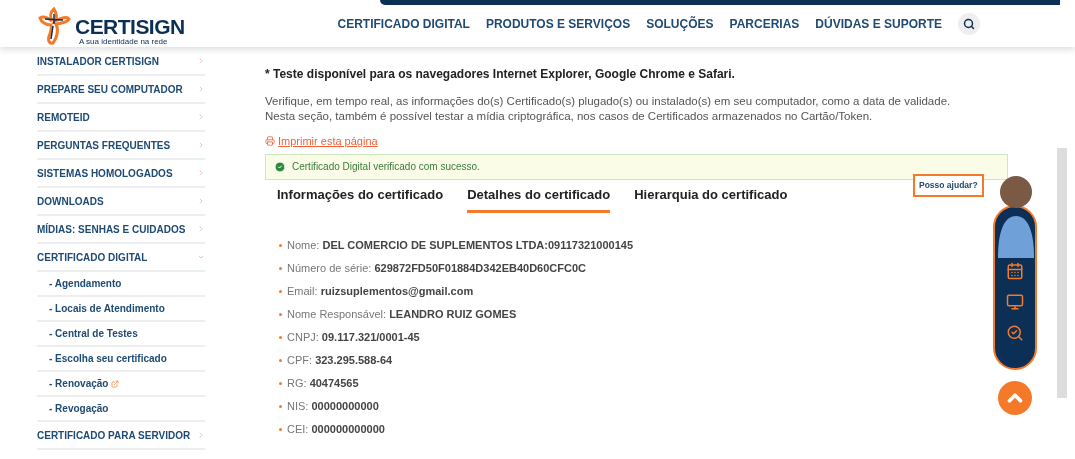 The width and height of the screenshot is (1075, 459). Describe the element at coordinates (403, 23) in the screenshot. I see `nav-link: CERTIFICADO DIGITAL` at that location.